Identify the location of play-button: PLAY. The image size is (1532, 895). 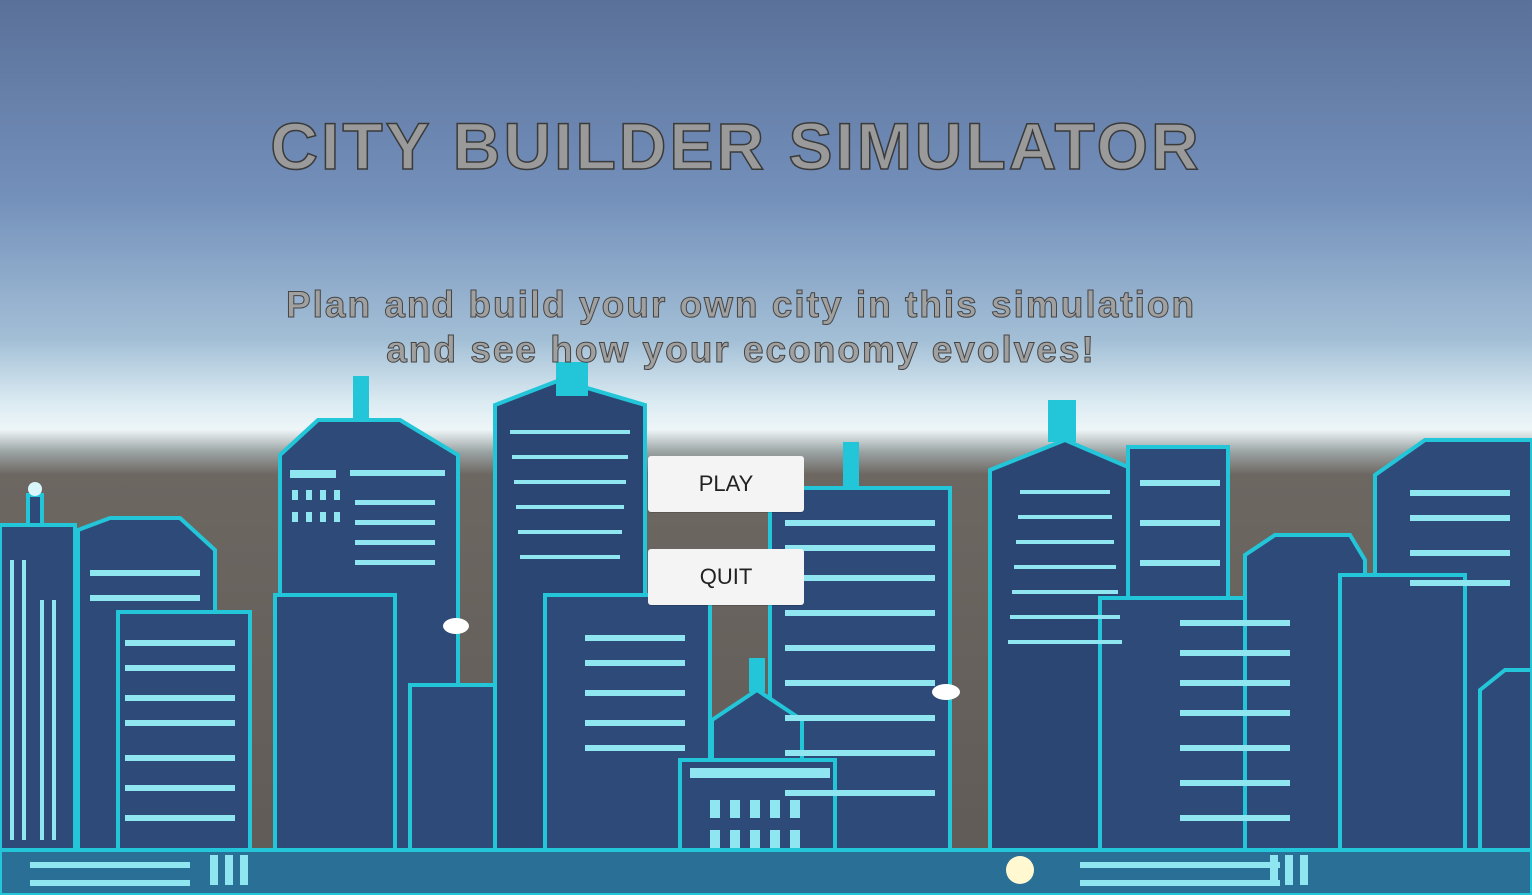
(726, 484).